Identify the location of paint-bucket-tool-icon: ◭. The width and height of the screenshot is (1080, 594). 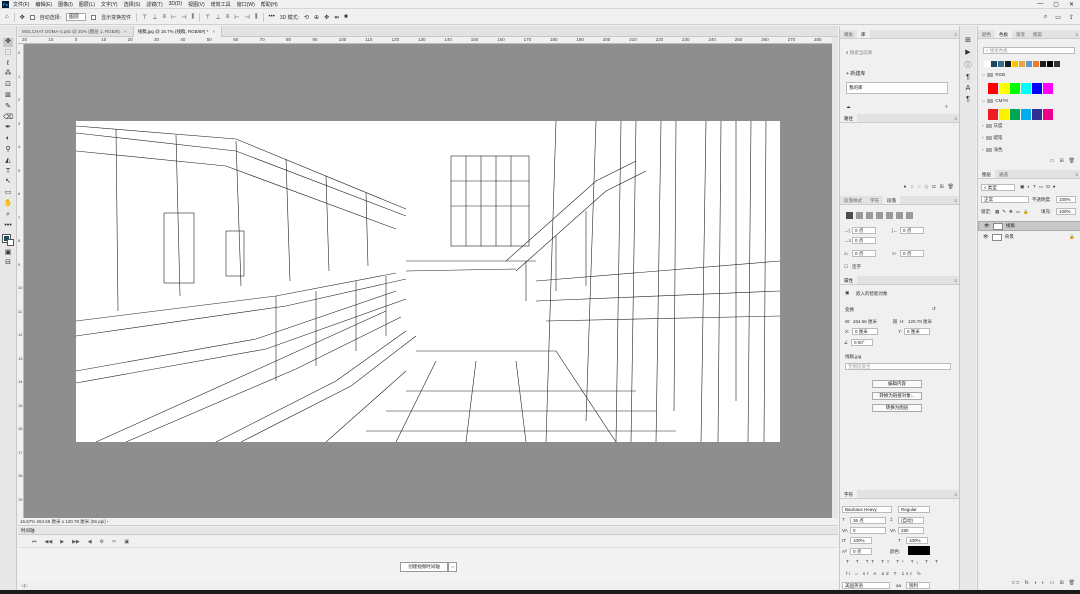
(8, 161).